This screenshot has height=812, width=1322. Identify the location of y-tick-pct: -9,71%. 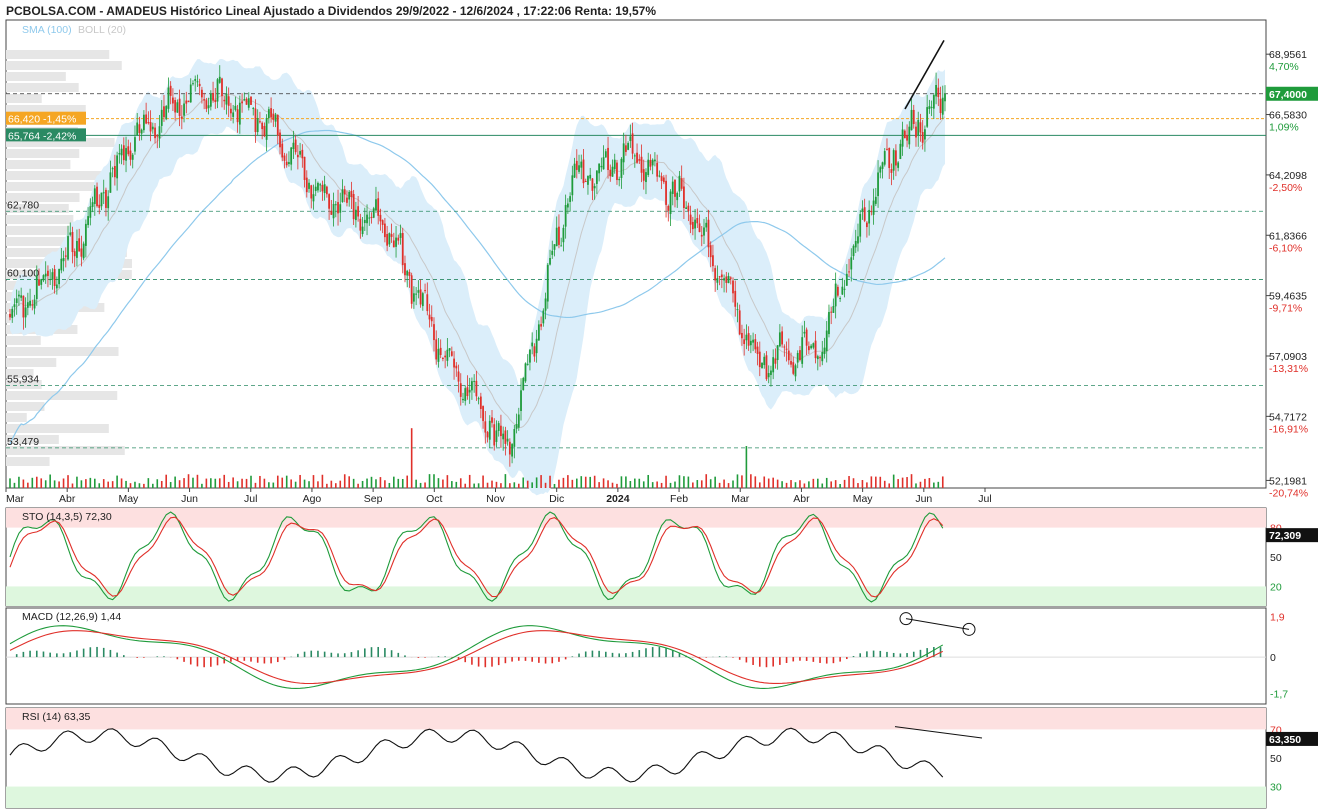
(1285, 309).